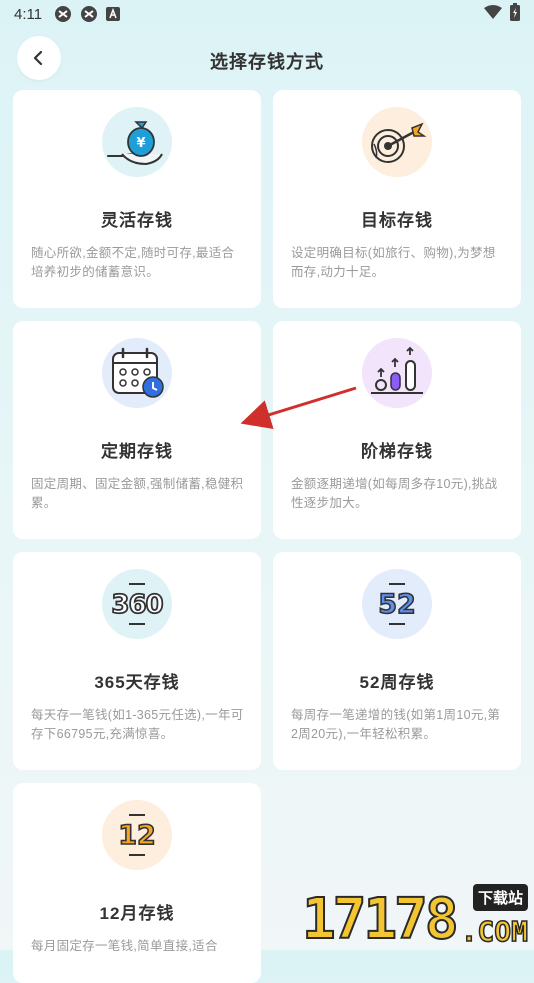  What do you see at coordinates (397, 430) in the screenshot?
I see `card-ladder-saving: 阶梯存钱 金额逐期递增(如每周多存10元),挑战性逐步加大。` at bounding box center [397, 430].